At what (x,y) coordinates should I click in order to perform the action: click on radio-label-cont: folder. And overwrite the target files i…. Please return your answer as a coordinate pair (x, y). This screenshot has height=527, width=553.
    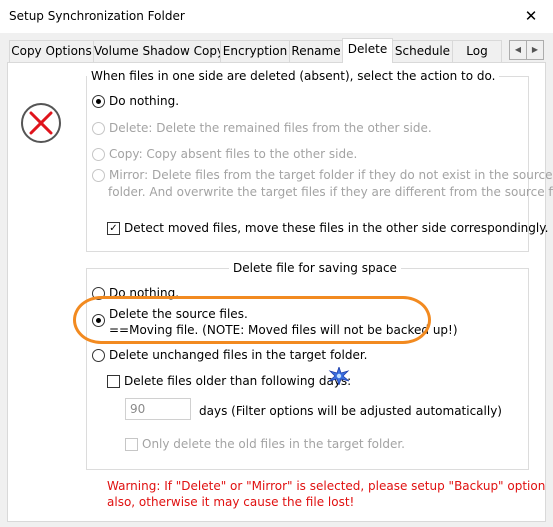
    Looking at the image, I should click on (330, 192).